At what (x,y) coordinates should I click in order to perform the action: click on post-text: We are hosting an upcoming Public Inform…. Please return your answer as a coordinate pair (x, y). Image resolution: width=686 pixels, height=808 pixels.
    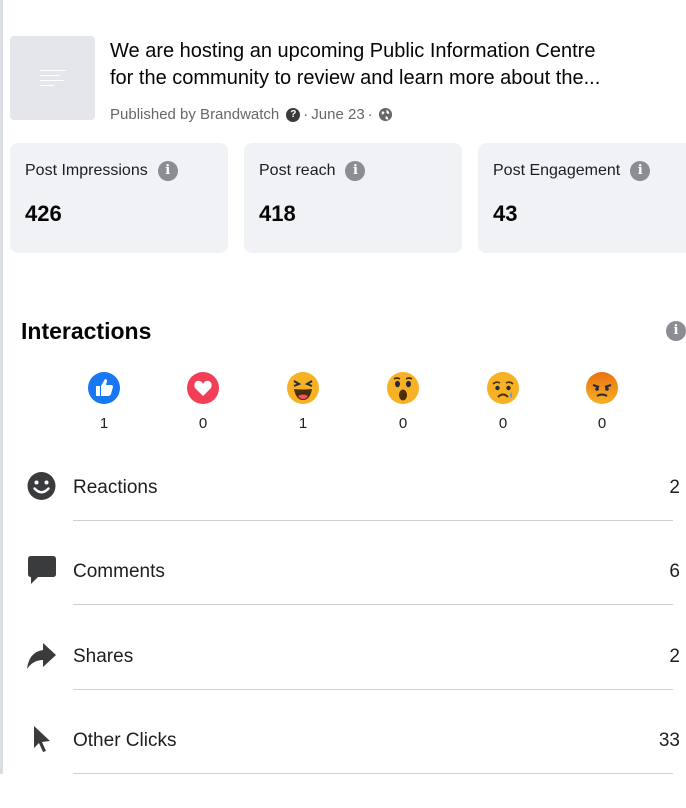
    Looking at the image, I should click on (398, 65).